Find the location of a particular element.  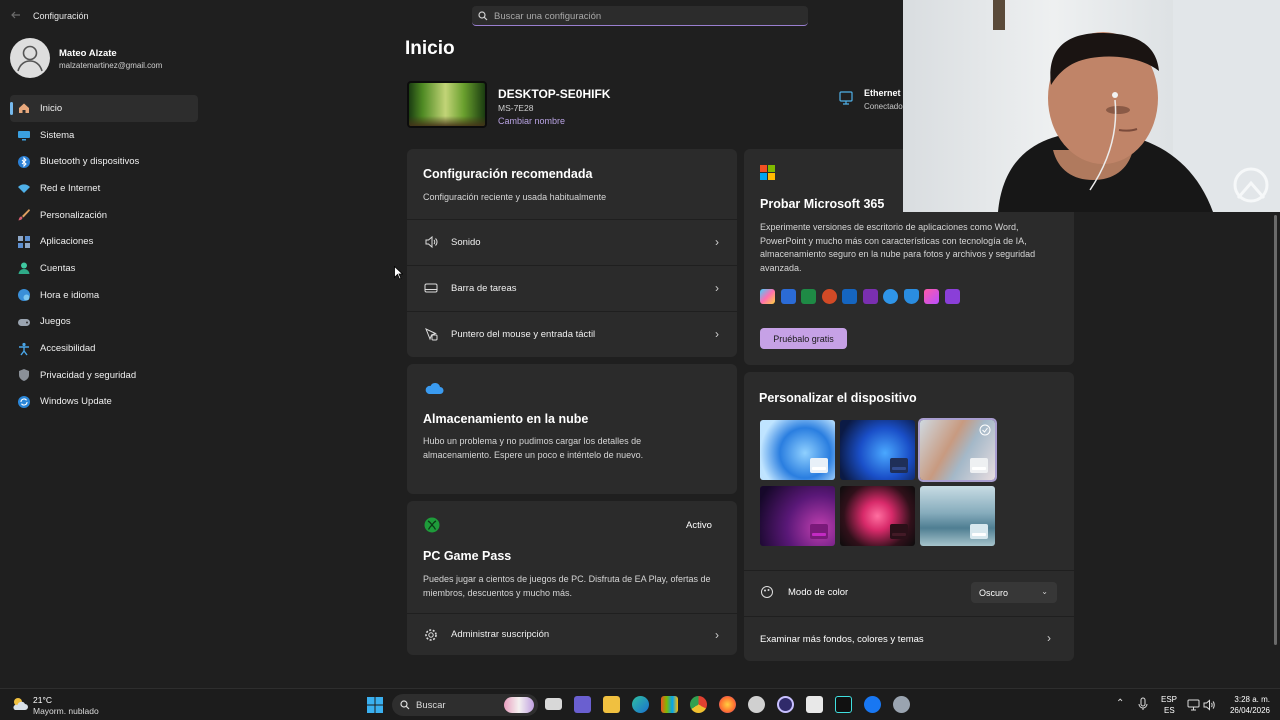

brush-icon is located at coordinates (24, 215).